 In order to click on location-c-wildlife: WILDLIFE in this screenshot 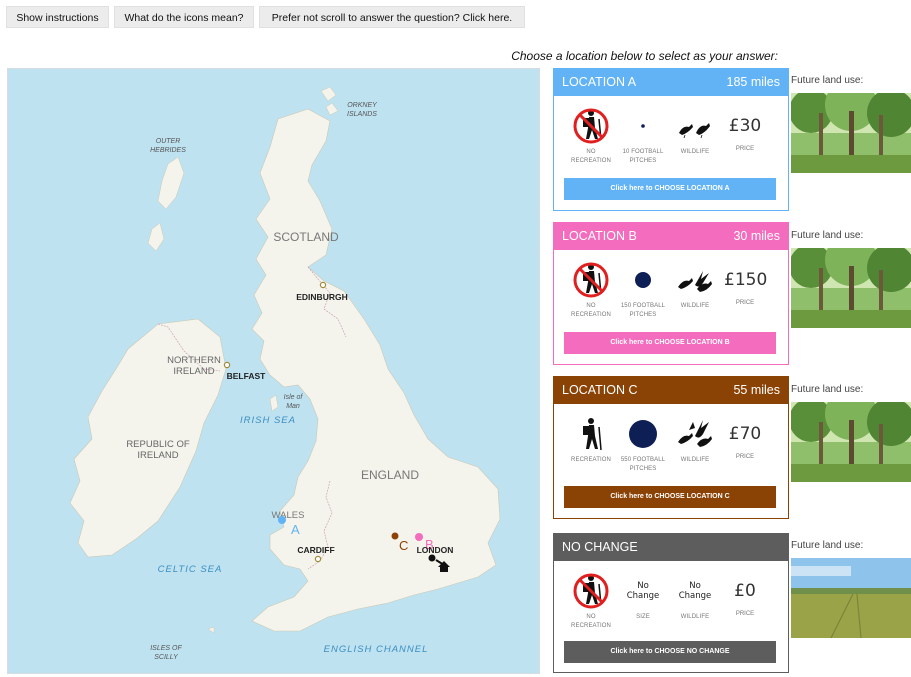, I will do `click(695, 439)`.